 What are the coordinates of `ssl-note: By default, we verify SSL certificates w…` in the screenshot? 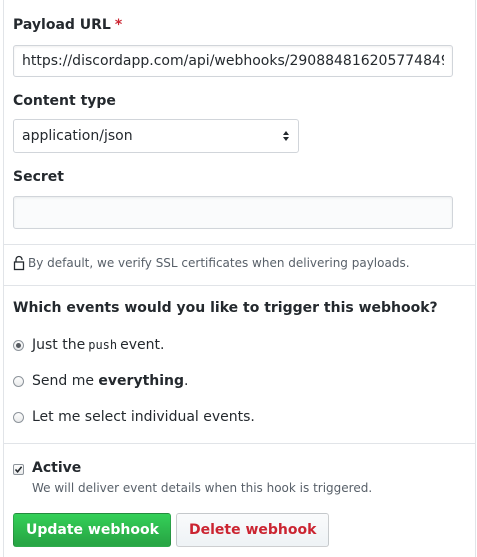 It's located at (211, 263).